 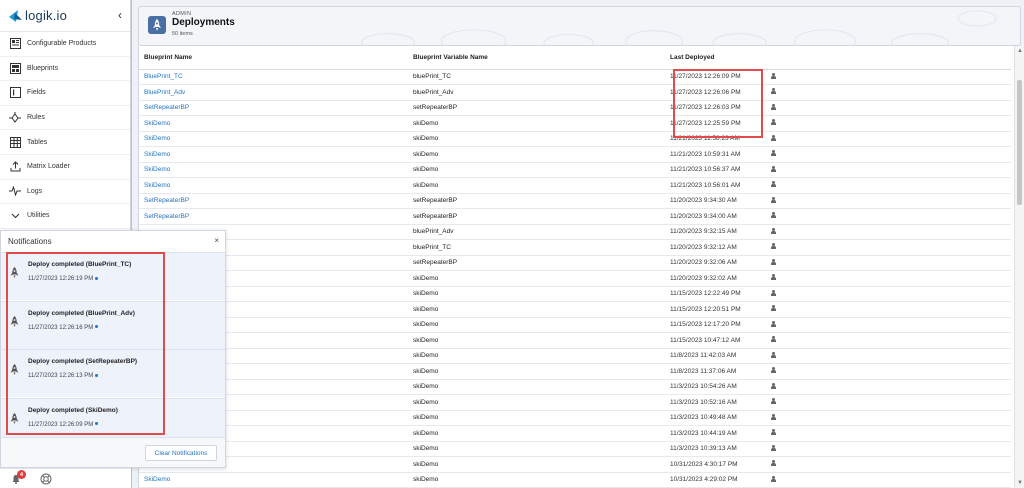 I want to click on last-deployed-date: 11/21/2023 10:59:31 AM, so click(x=715, y=154).